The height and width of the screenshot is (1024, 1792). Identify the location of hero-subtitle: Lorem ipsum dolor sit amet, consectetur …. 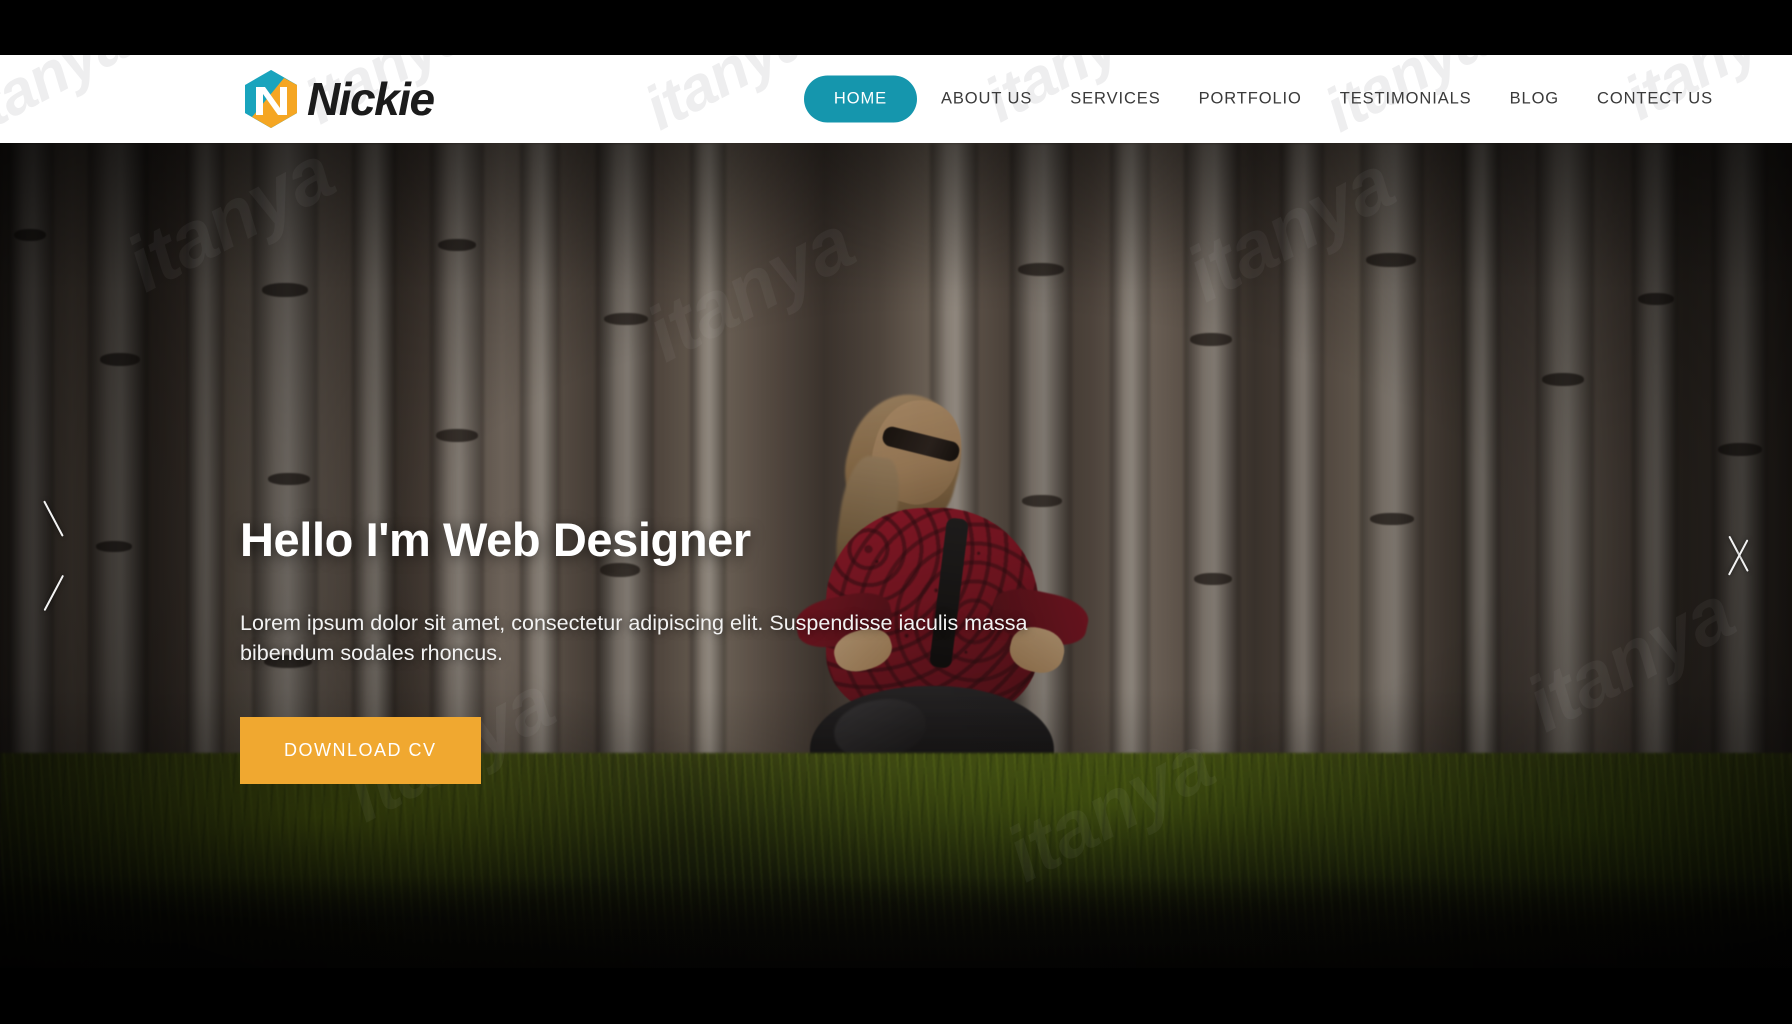
(634, 638).